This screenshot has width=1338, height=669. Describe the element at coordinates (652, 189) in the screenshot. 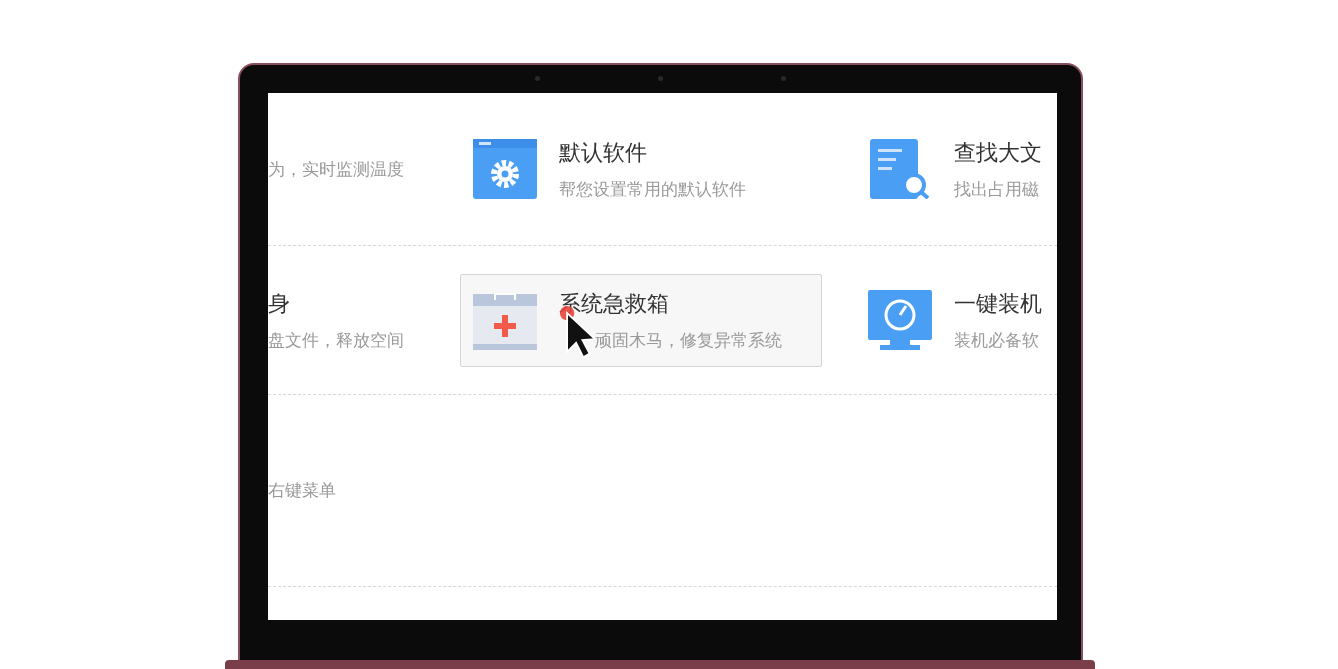

I see `tool-description: 帮您设置常用的默认软件` at that location.